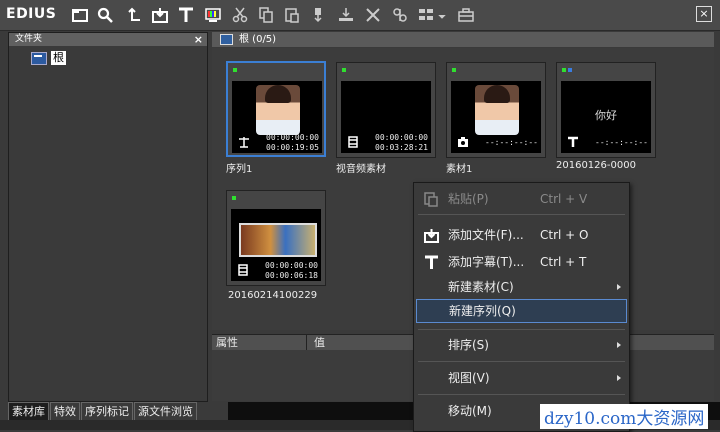 The height and width of the screenshot is (432, 720). I want to click on folder-panel-header: 文件夹 ×, so click(108, 39).